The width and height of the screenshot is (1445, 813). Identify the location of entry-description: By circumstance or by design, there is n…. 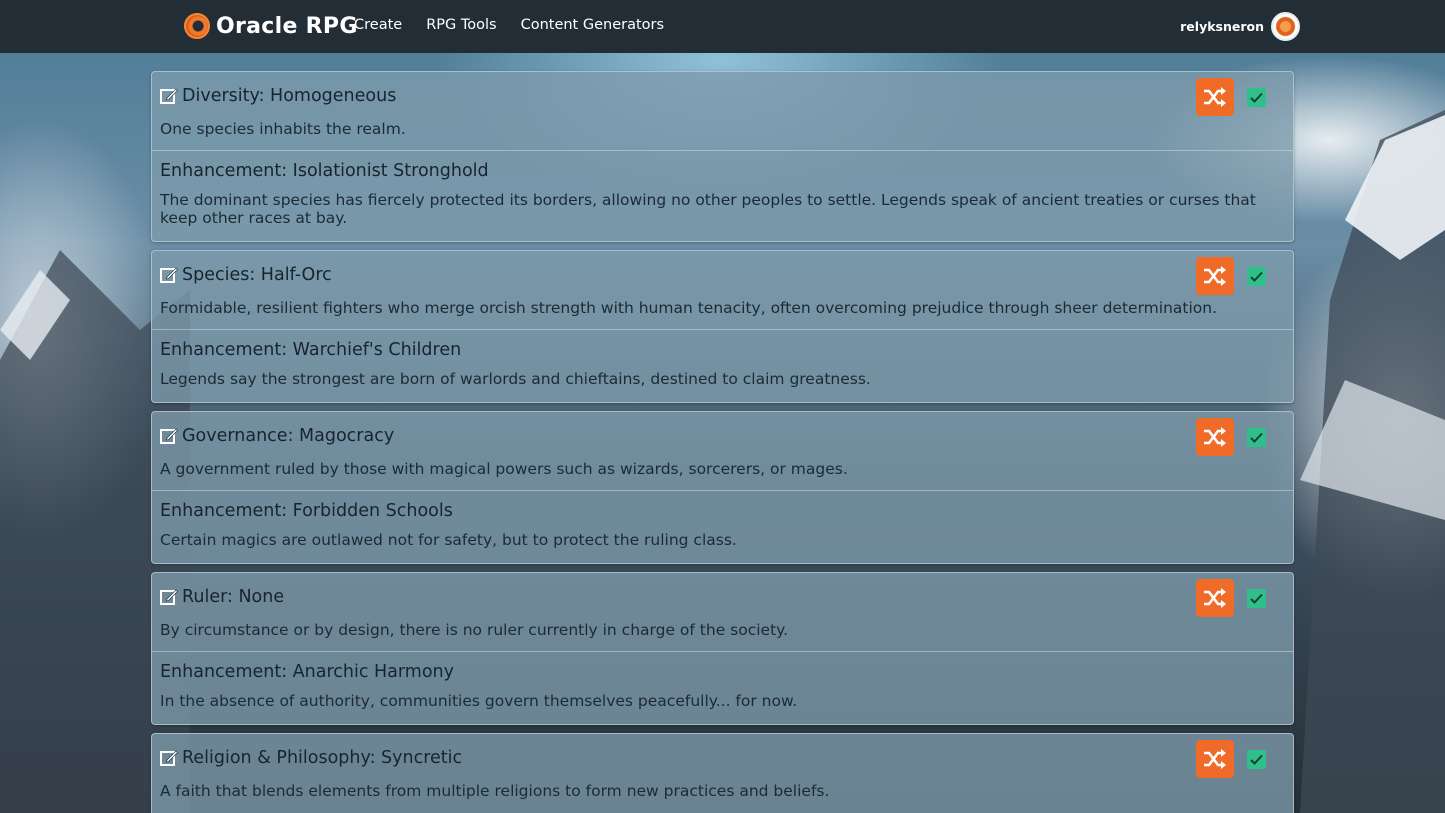
(474, 630).